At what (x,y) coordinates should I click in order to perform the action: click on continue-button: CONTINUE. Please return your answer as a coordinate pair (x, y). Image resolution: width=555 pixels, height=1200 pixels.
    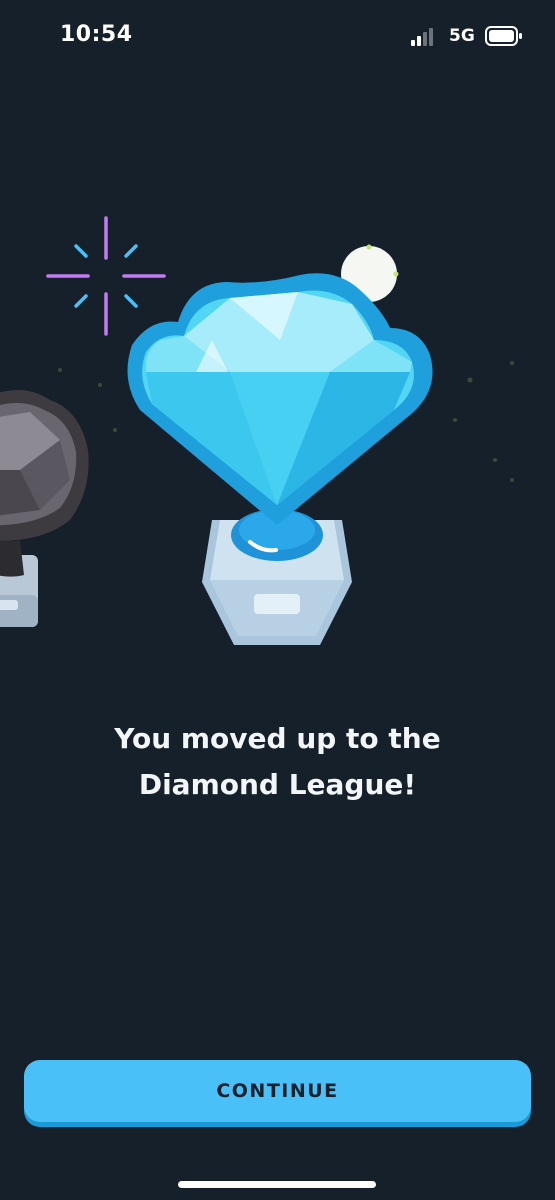
    Looking at the image, I should click on (277, 1091).